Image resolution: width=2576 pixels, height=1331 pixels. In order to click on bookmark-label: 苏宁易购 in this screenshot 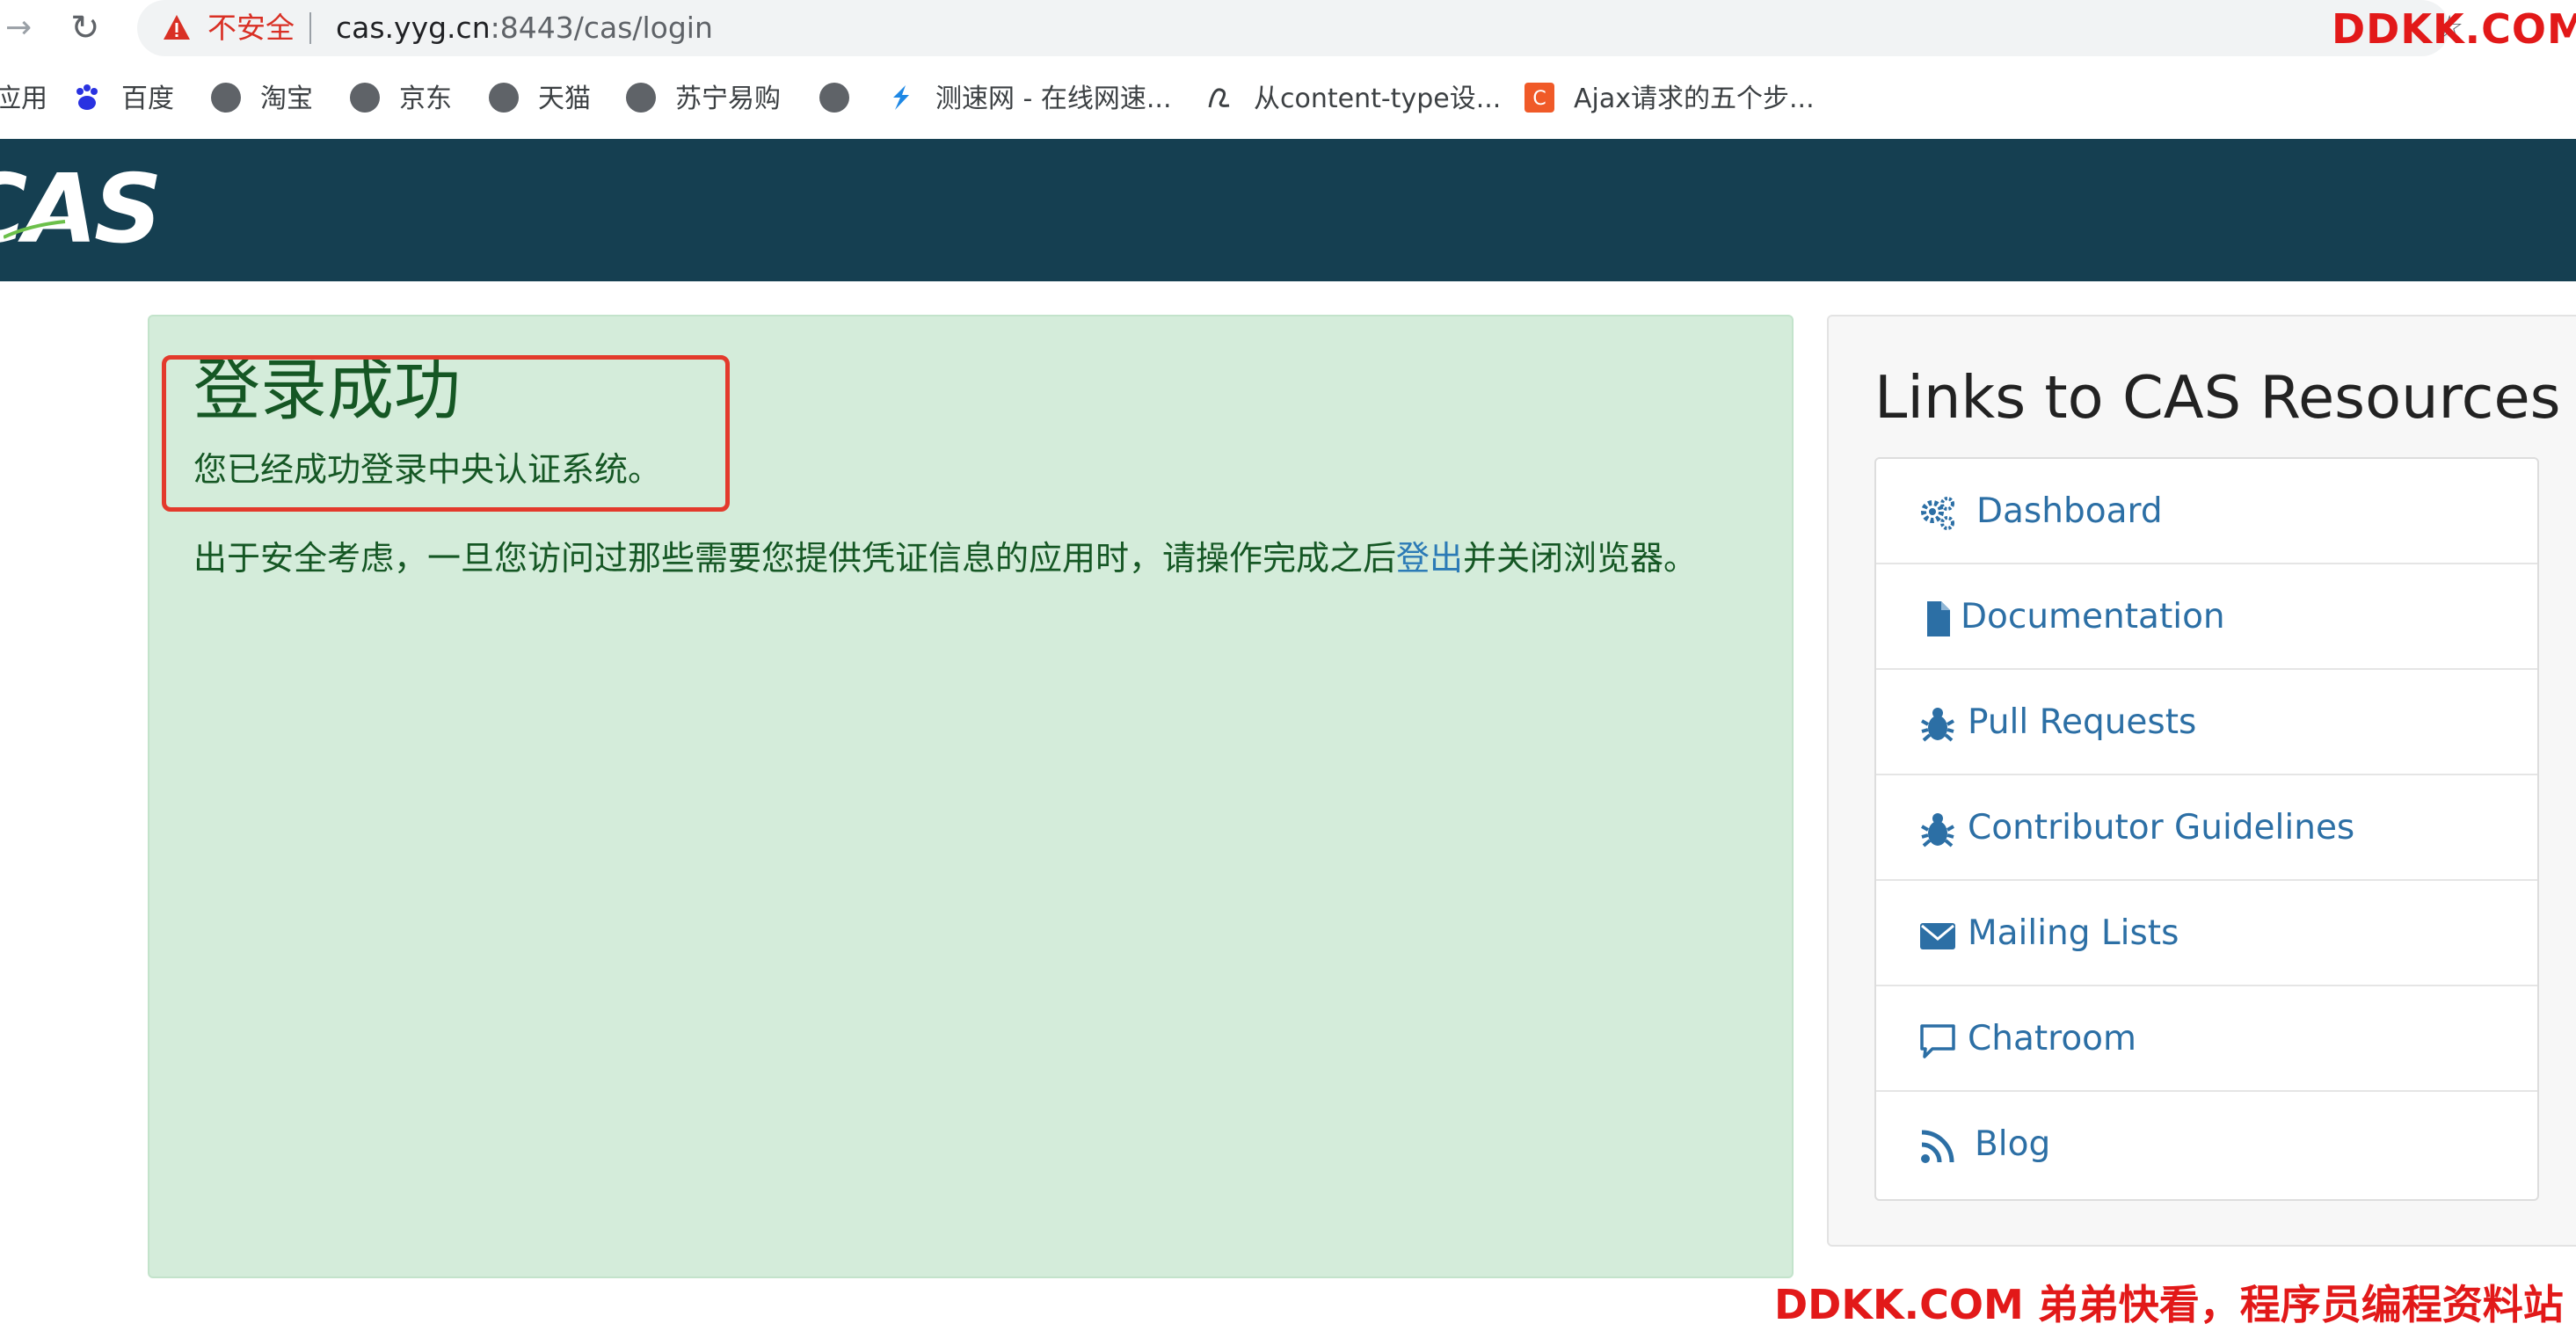, I will do `click(728, 99)`.